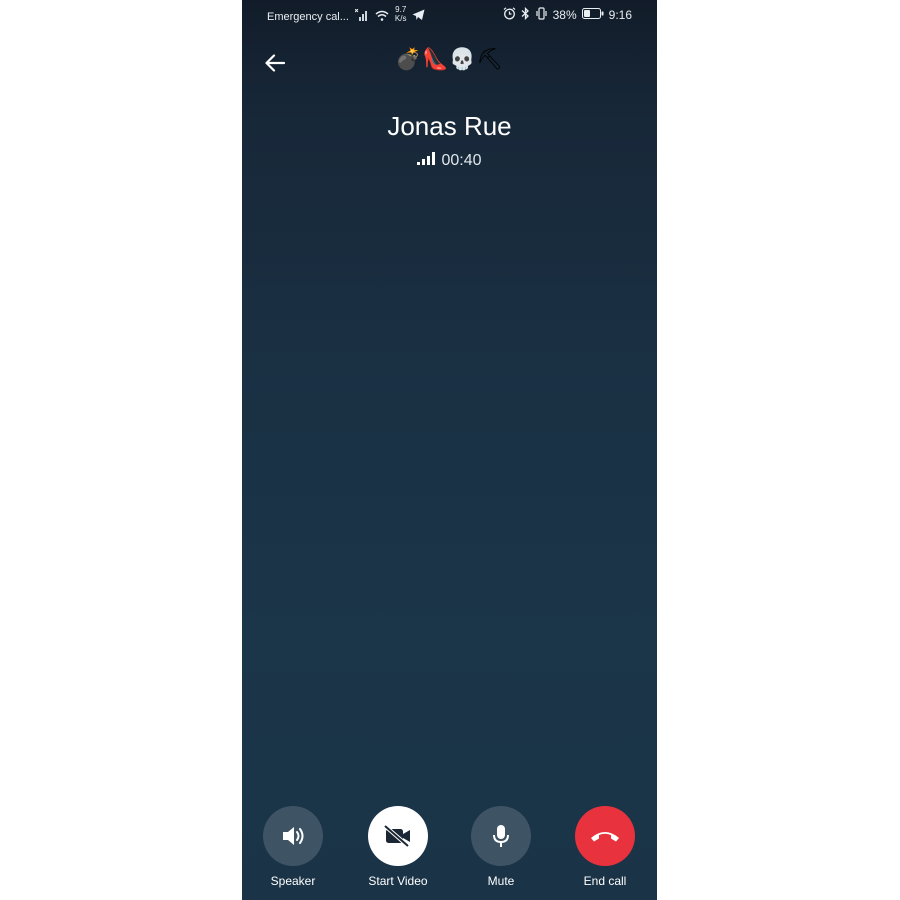 This screenshot has width=900, height=900. I want to click on mute-button, so click(501, 836).